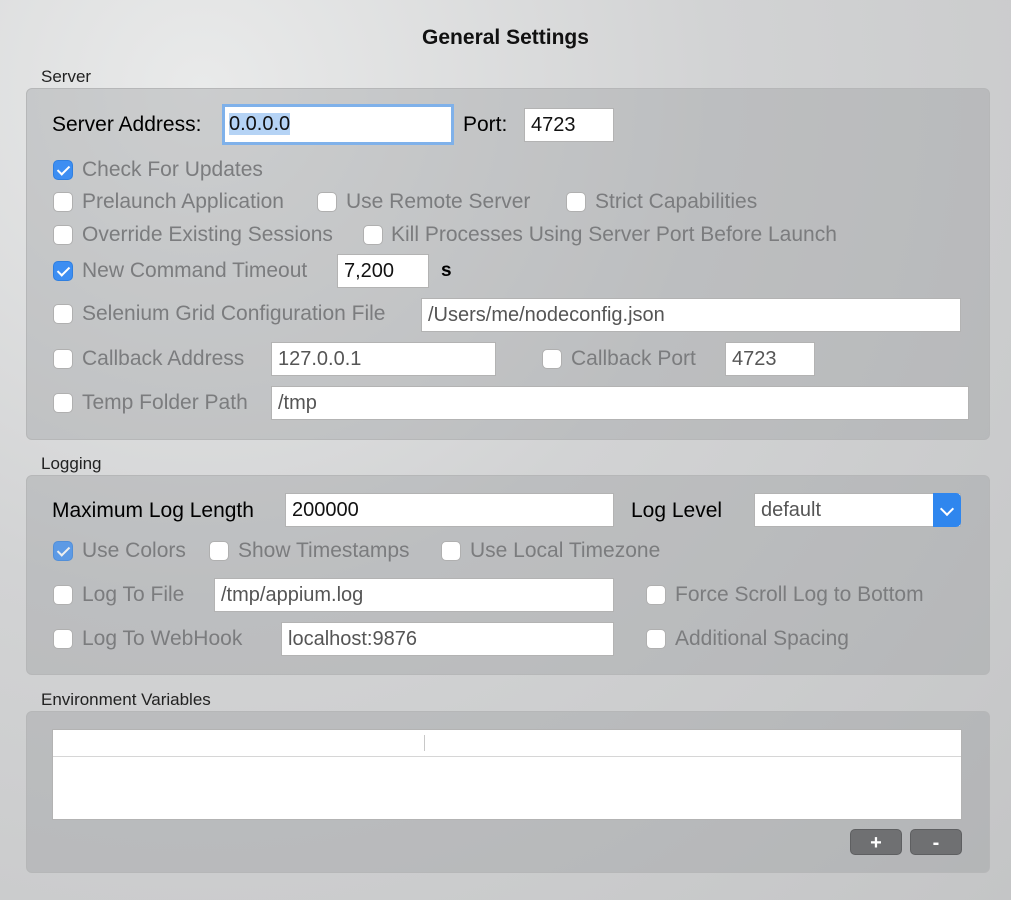 The image size is (1011, 900). What do you see at coordinates (63, 202) in the screenshot?
I see `prelaunch-checkbox` at bounding box center [63, 202].